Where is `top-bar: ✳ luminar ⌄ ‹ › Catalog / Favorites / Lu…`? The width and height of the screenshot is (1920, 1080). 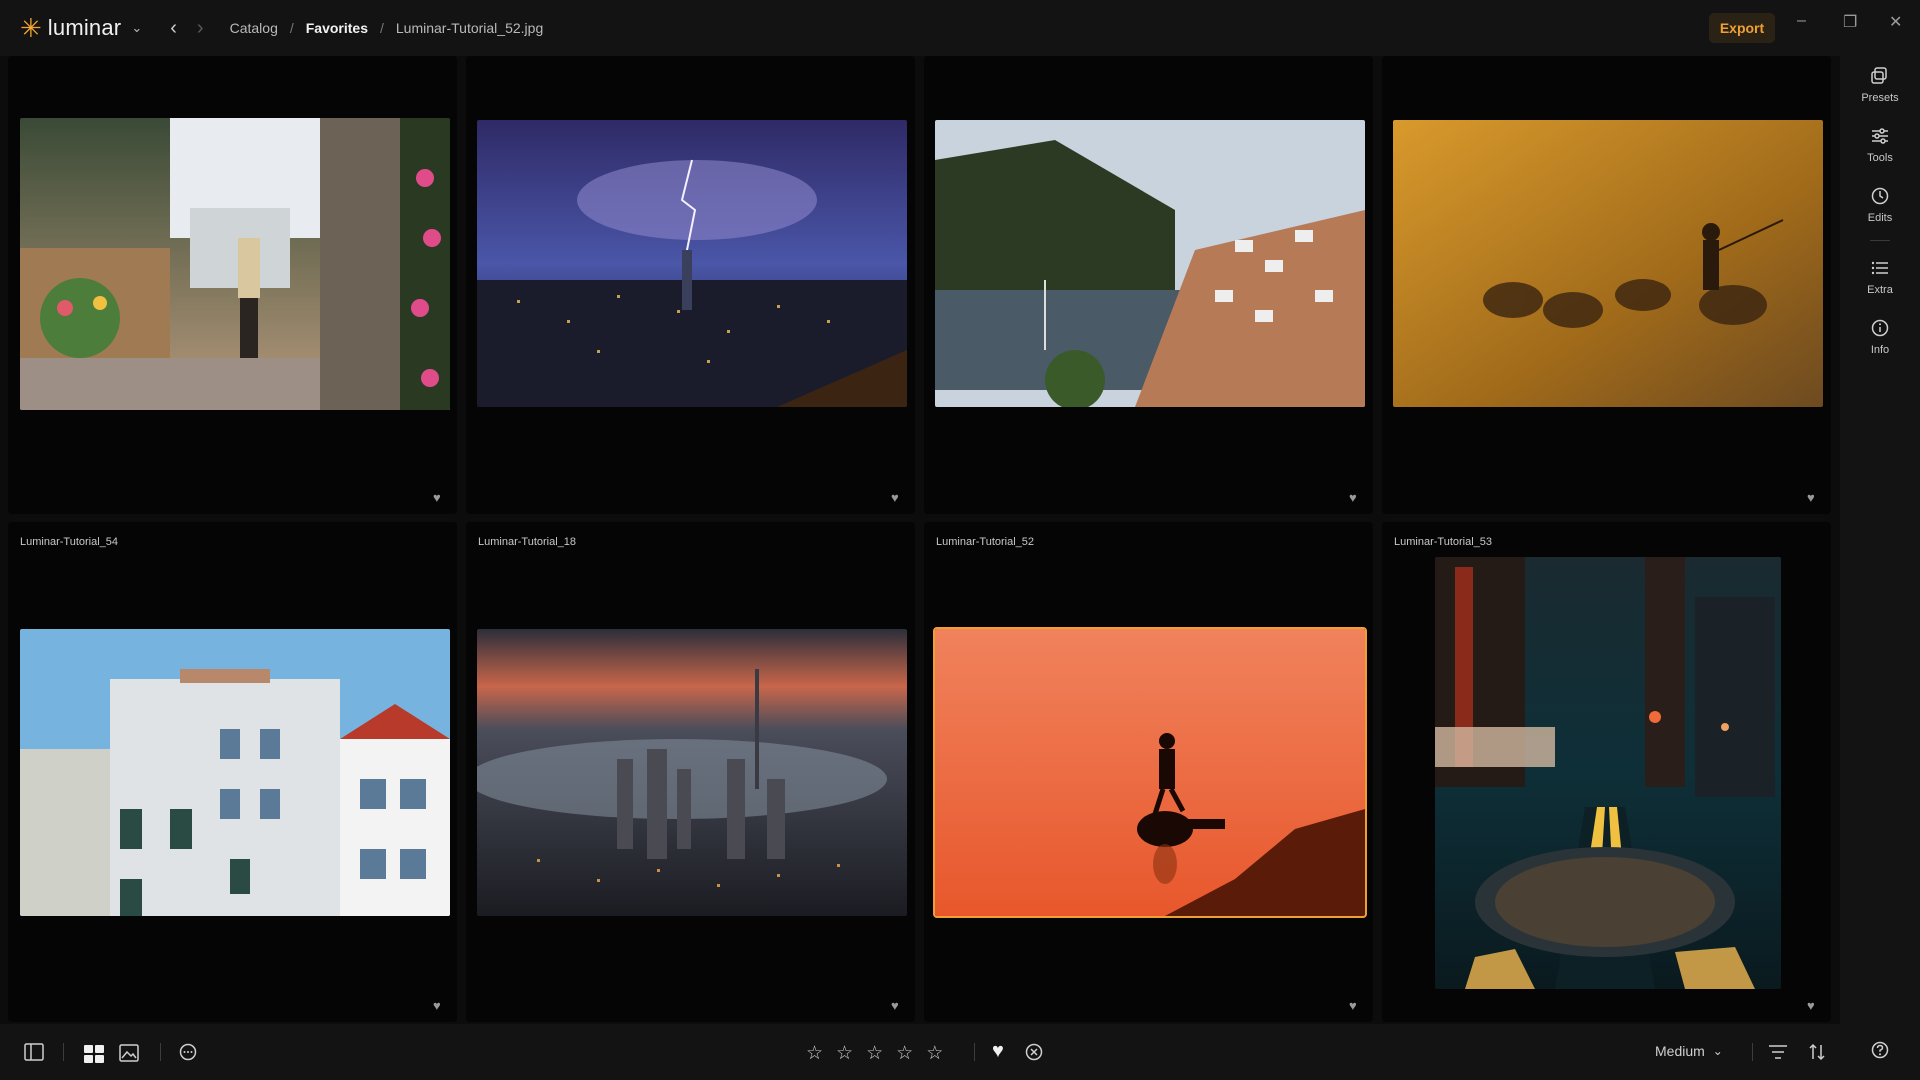
top-bar: ✳ luminar ⌄ ‹ › Catalog / Favorites / Lu… is located at coordinates (960, 28).